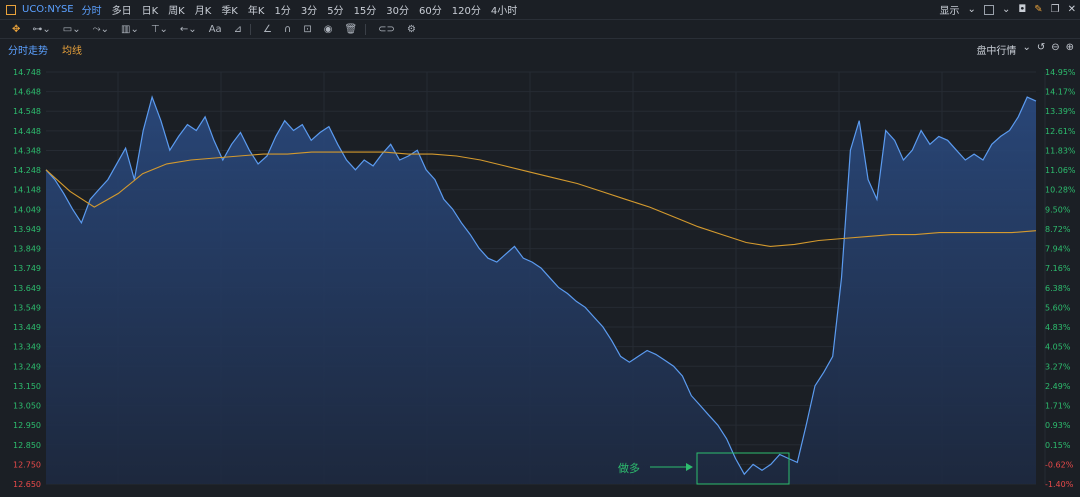 The height and width of the screenshot is (497, 1080). Describe the element at coordinates (267, 29) in the screenshot. I see `angle-icon: ∠` at that location.